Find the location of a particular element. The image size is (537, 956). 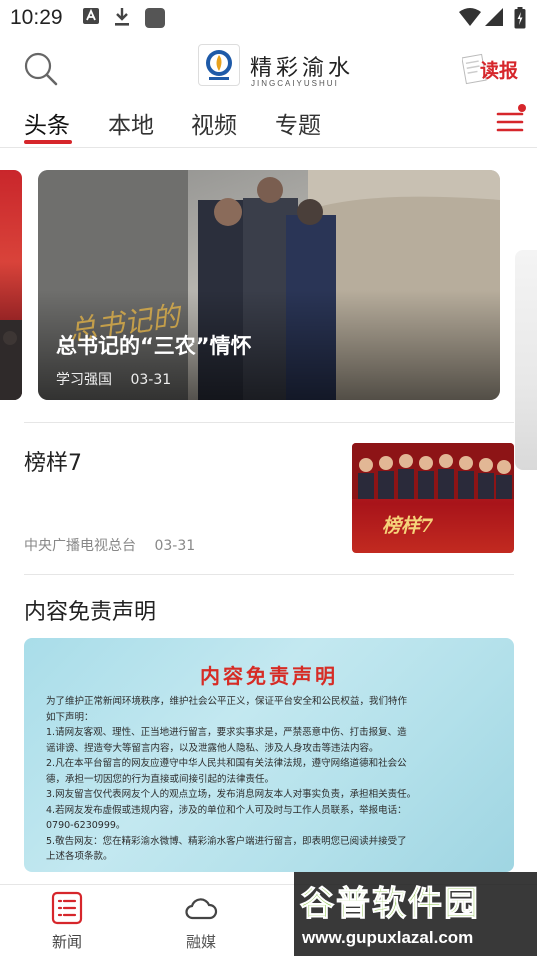

brand-subtitle: JINGCAIYUSHUI is located at coordinates (295, 83).